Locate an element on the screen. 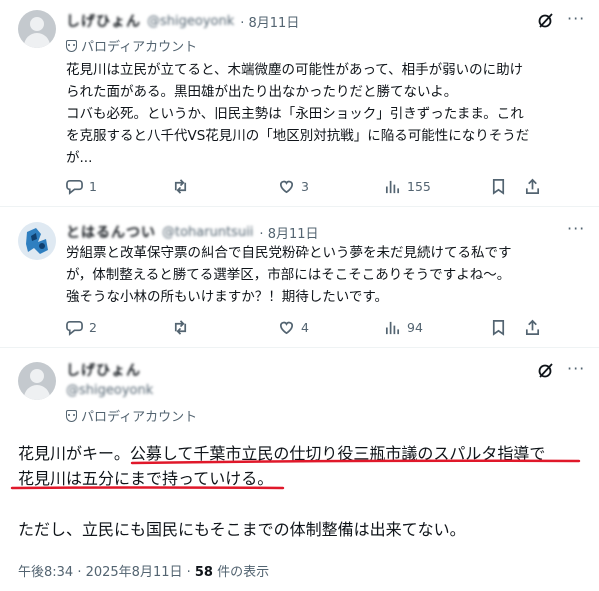  views-button: 94 is located at coordinates (437, 327).